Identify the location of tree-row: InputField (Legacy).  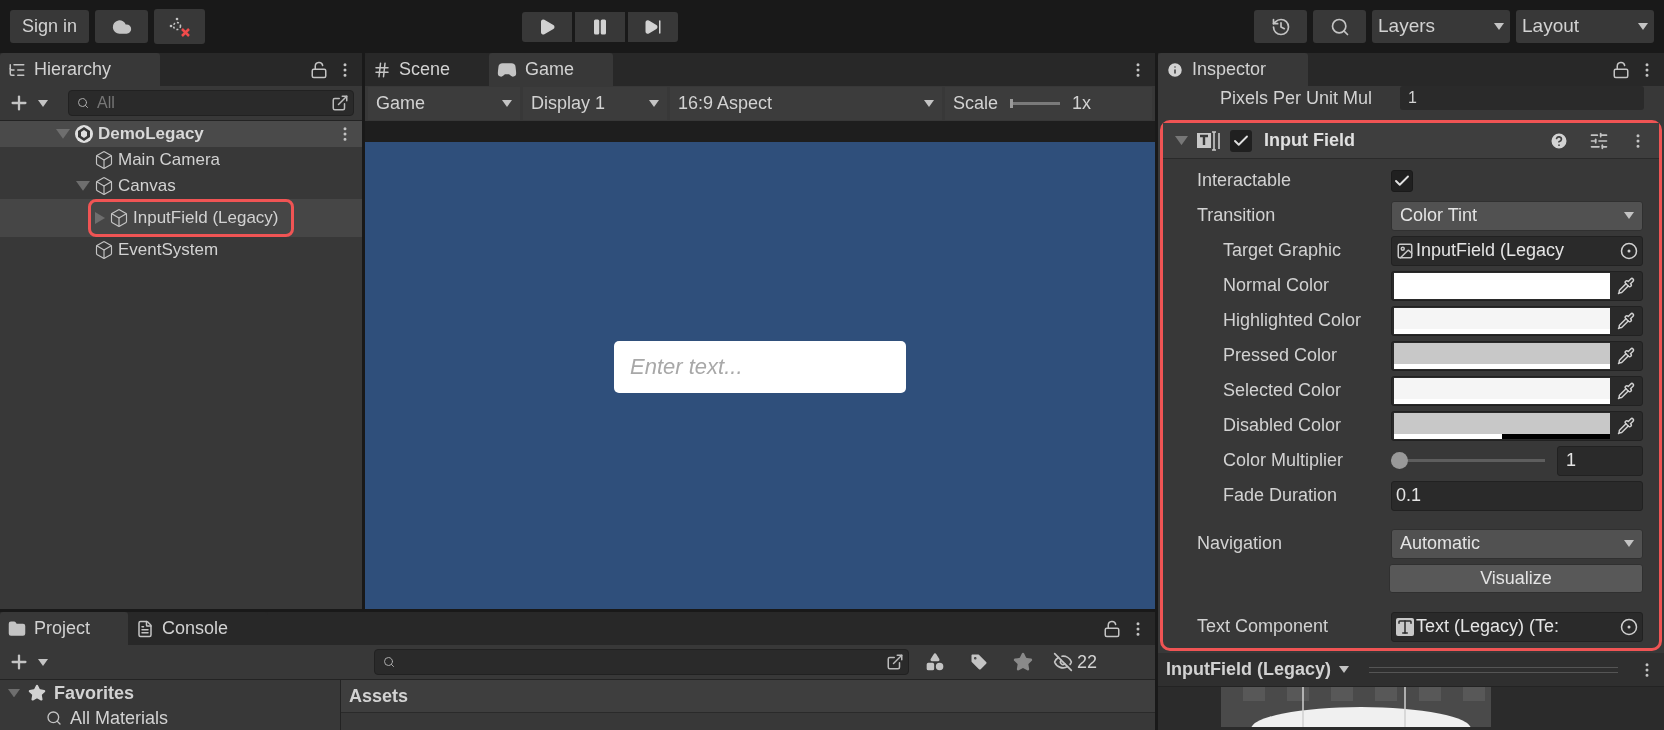
(181, 218).